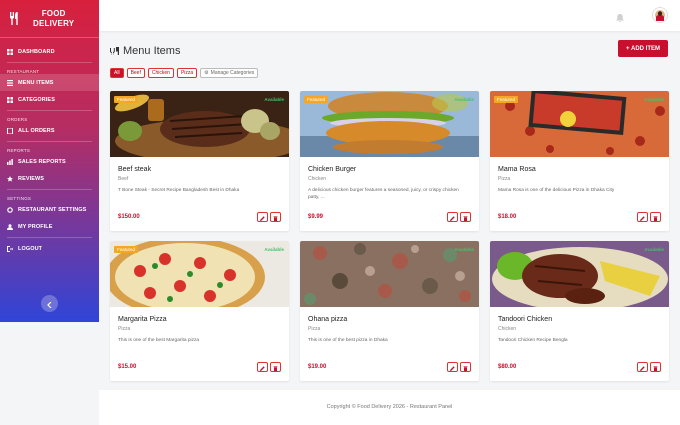  I want to click on filter-all: All, so click(117, 73).